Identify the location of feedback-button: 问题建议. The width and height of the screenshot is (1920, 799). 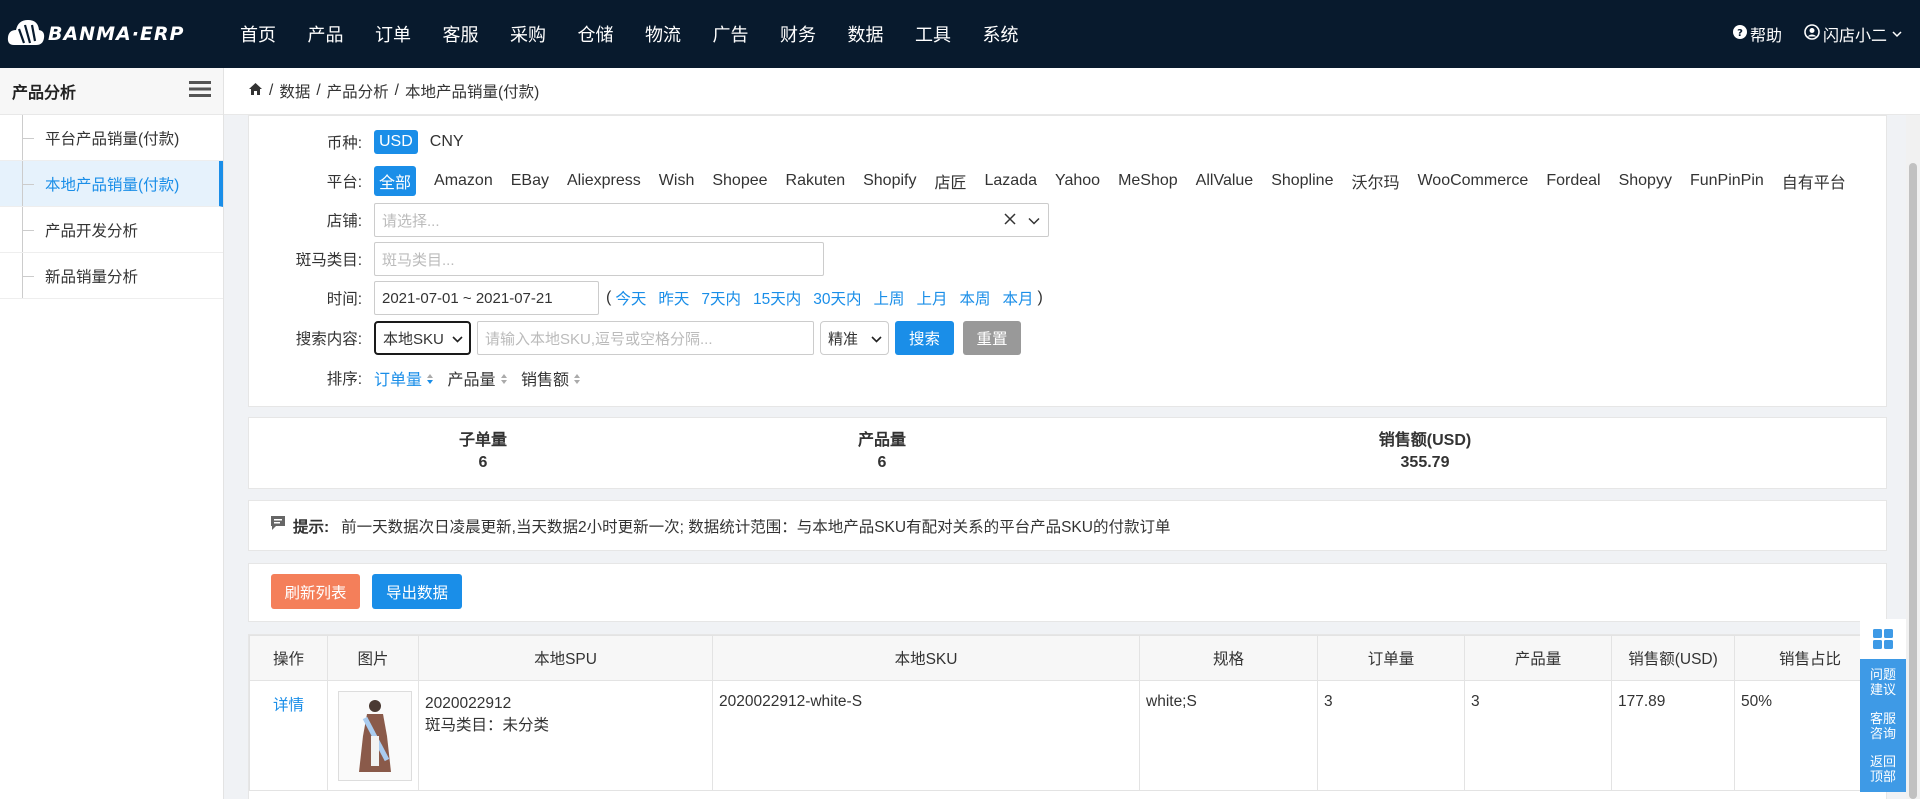
(1883, 682).